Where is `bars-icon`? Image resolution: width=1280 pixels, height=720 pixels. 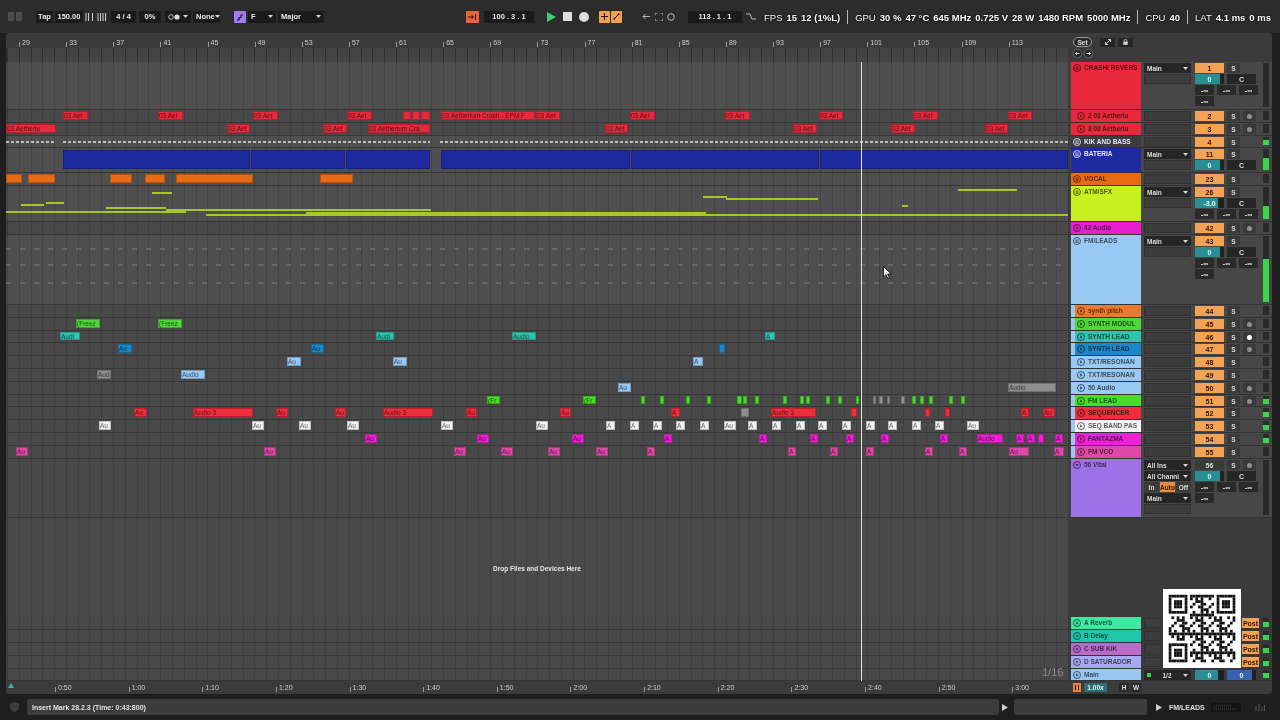
bars-icon is located at coordinates (90, 16).